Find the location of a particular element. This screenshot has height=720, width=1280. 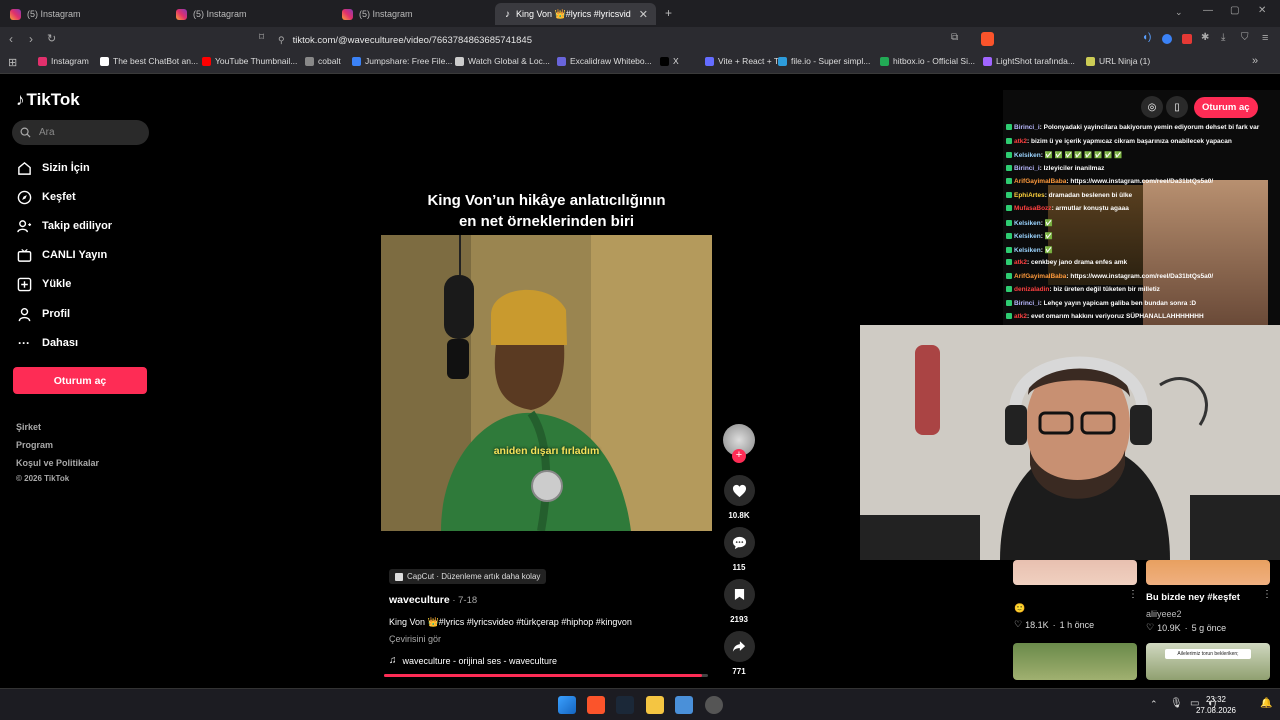

bookmark-item: Instagram is located at coordinates (63, 61).